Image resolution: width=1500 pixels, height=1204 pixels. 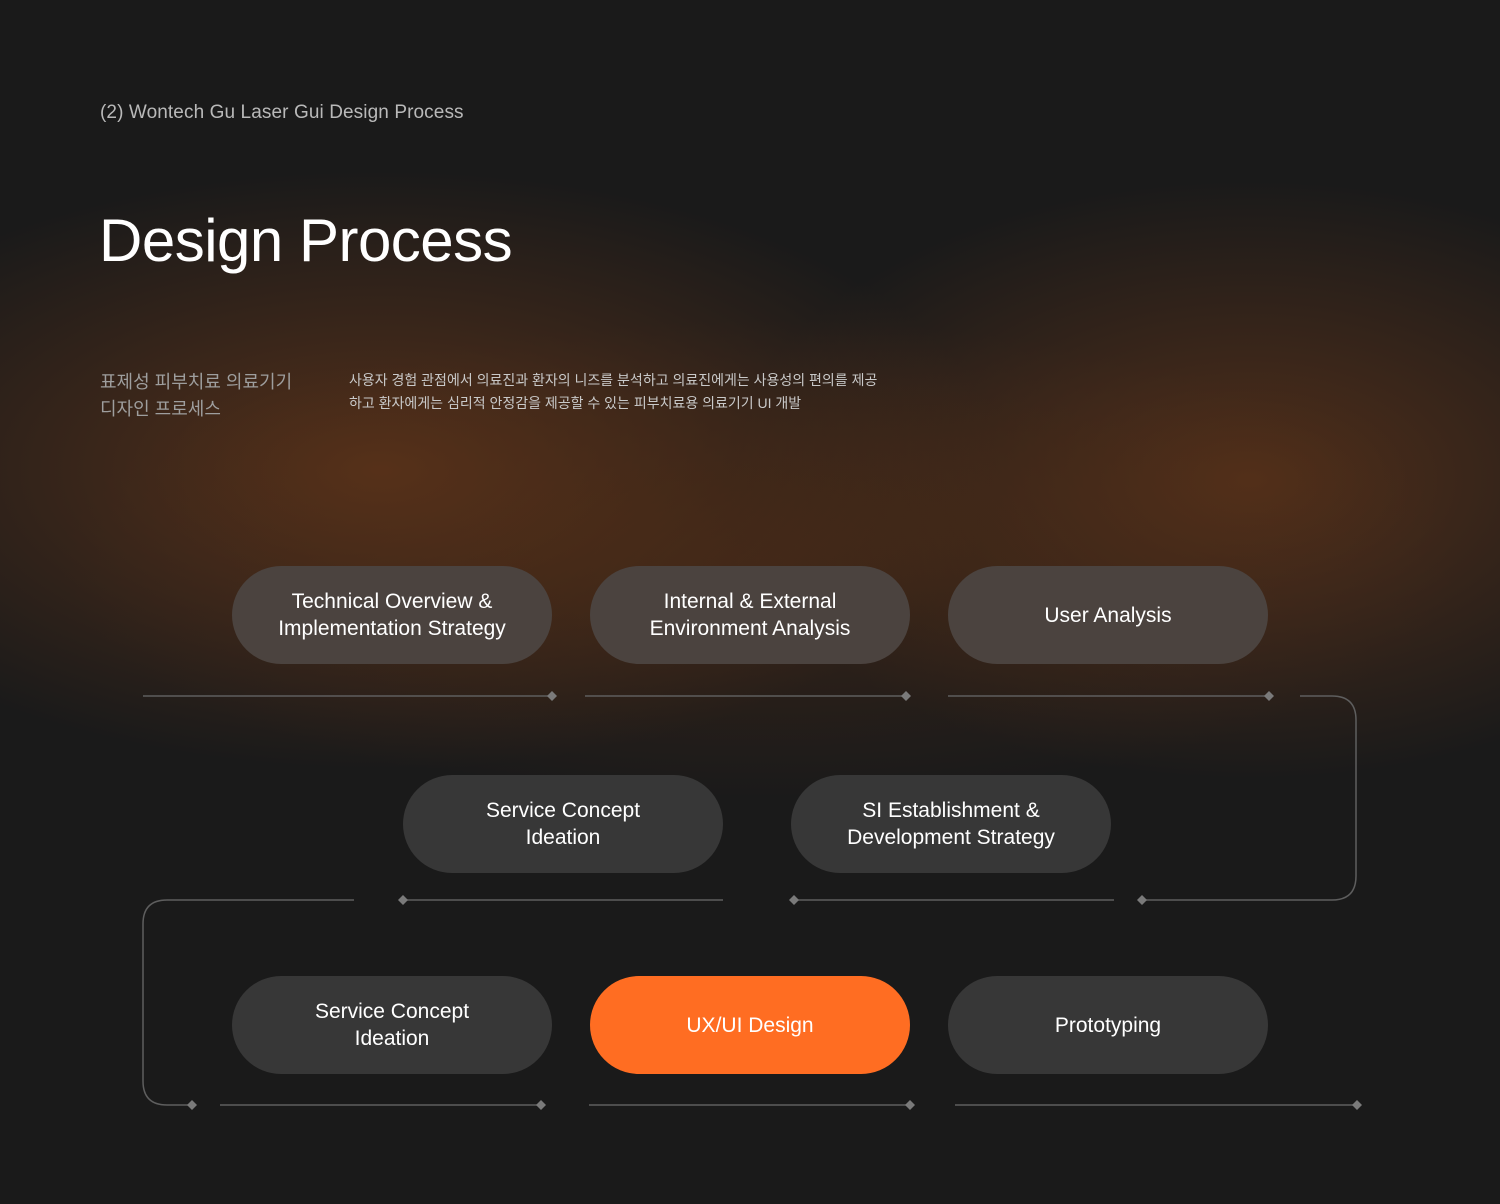 I want to click on step-service-concept-ideation-2: Service Concept Ideation, so click(x=392, y=1025).